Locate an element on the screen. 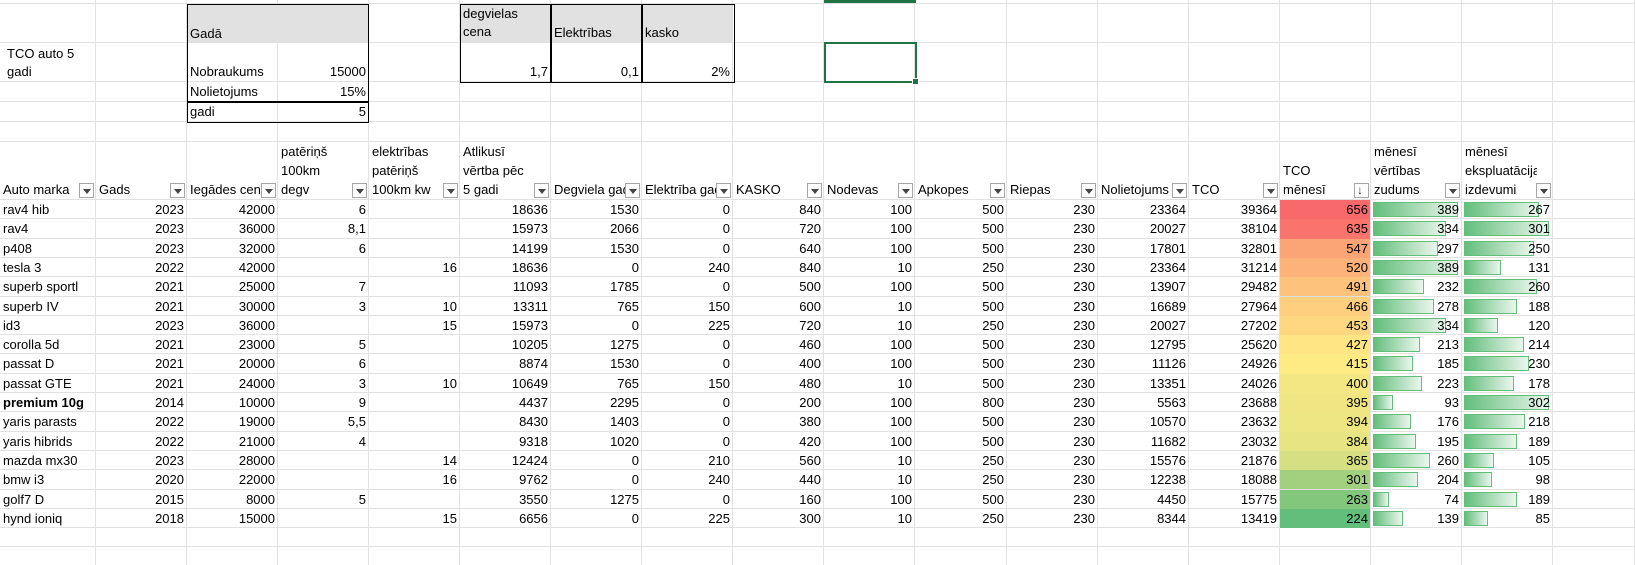 Image resolution: width=1635 pixels, height=565 pixels. table-cell: 10570 is located at coordinates (1143, 421).